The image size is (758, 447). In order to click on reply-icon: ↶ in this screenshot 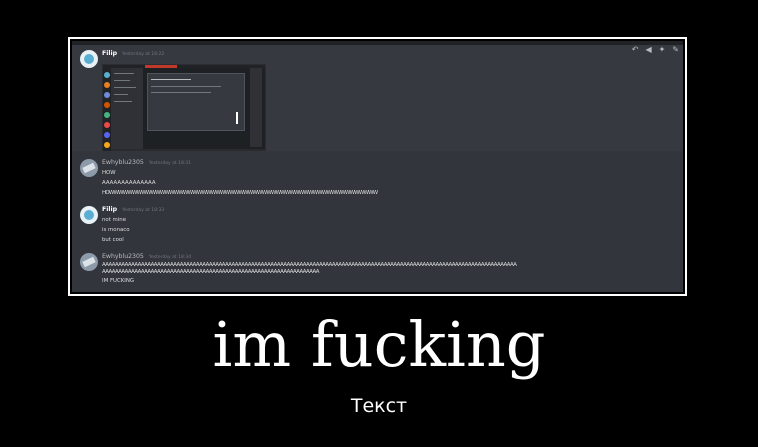, I will do `click(635, 50)`.